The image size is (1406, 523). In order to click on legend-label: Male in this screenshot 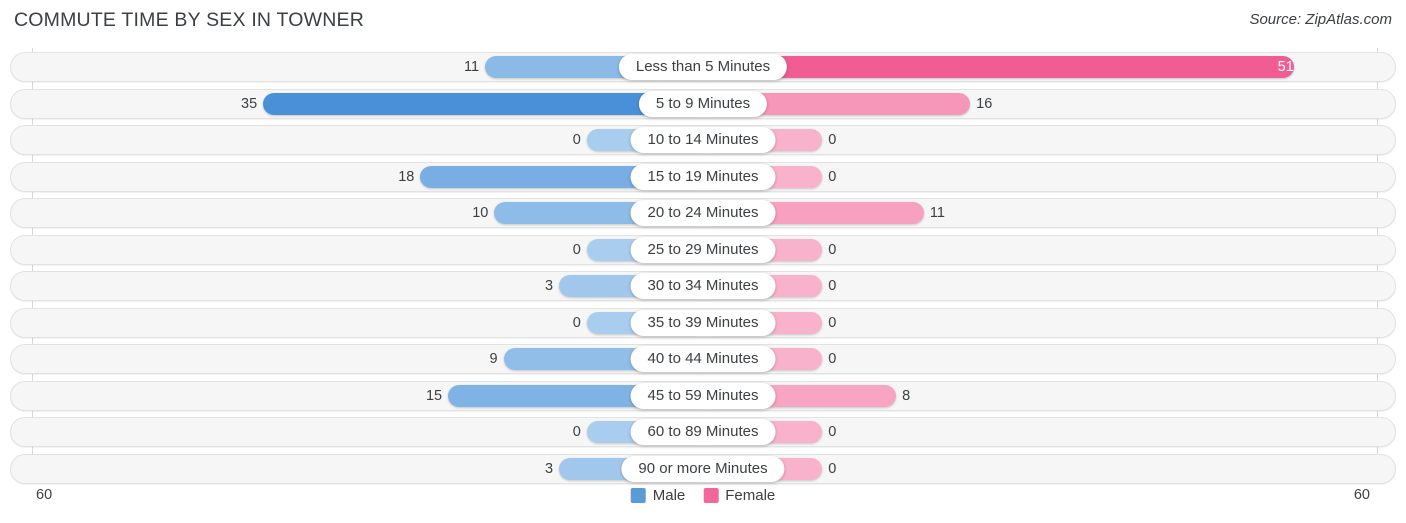, I will do `click(669, 495)`.